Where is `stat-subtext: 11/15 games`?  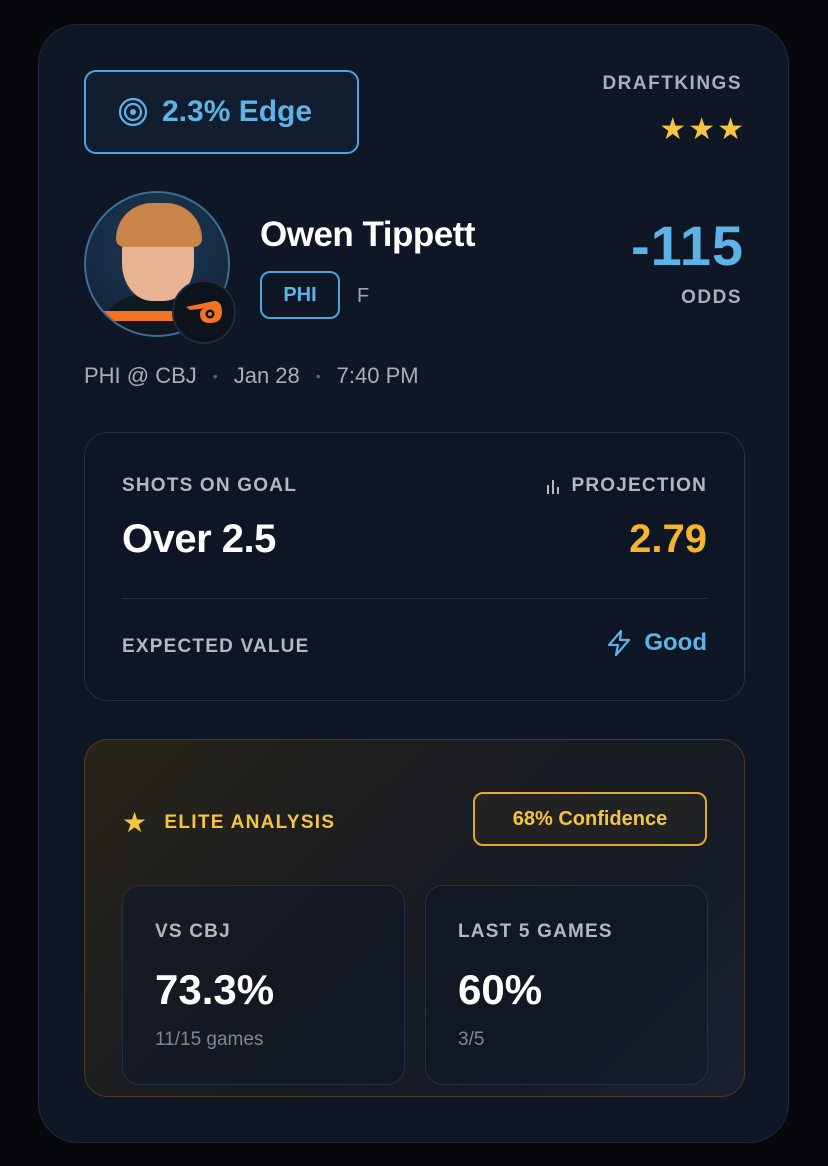
stat-subtext: 11/15 games is located at coordinates (209, 1039).